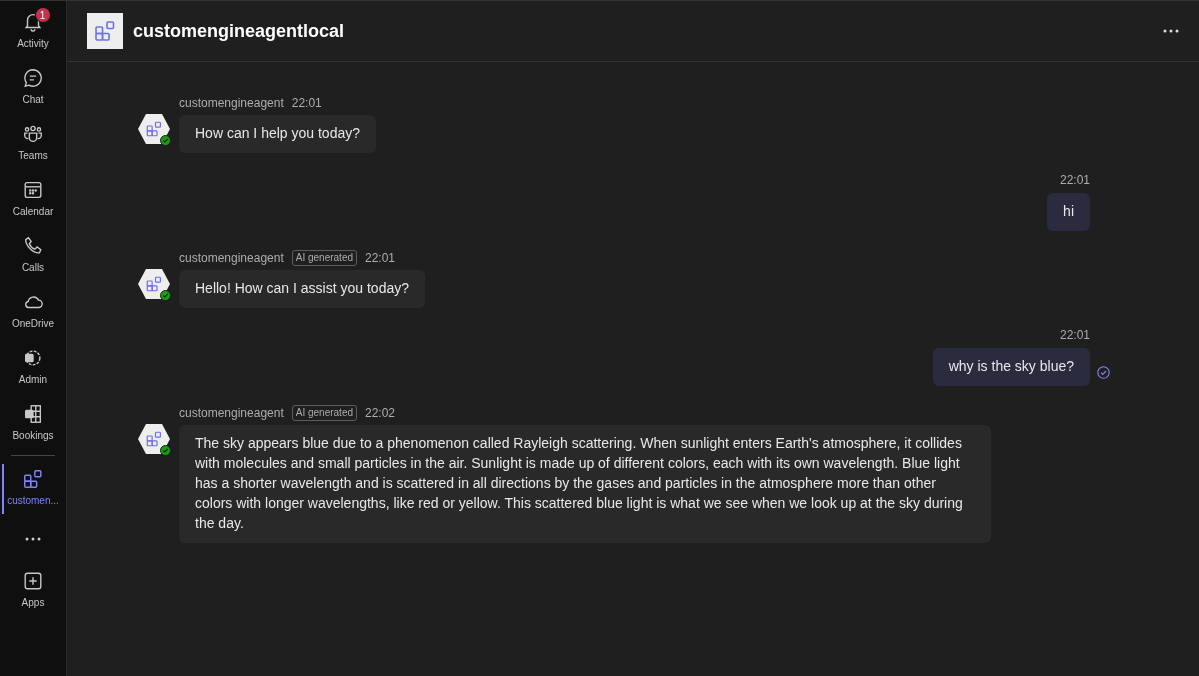 Image resolution: width=1199 pixels, height=676 pixels. What do you see at coordinates (1068, 212) in the screenshot?
I see `message-bubble: hi` at bounding box center [1068, 212].